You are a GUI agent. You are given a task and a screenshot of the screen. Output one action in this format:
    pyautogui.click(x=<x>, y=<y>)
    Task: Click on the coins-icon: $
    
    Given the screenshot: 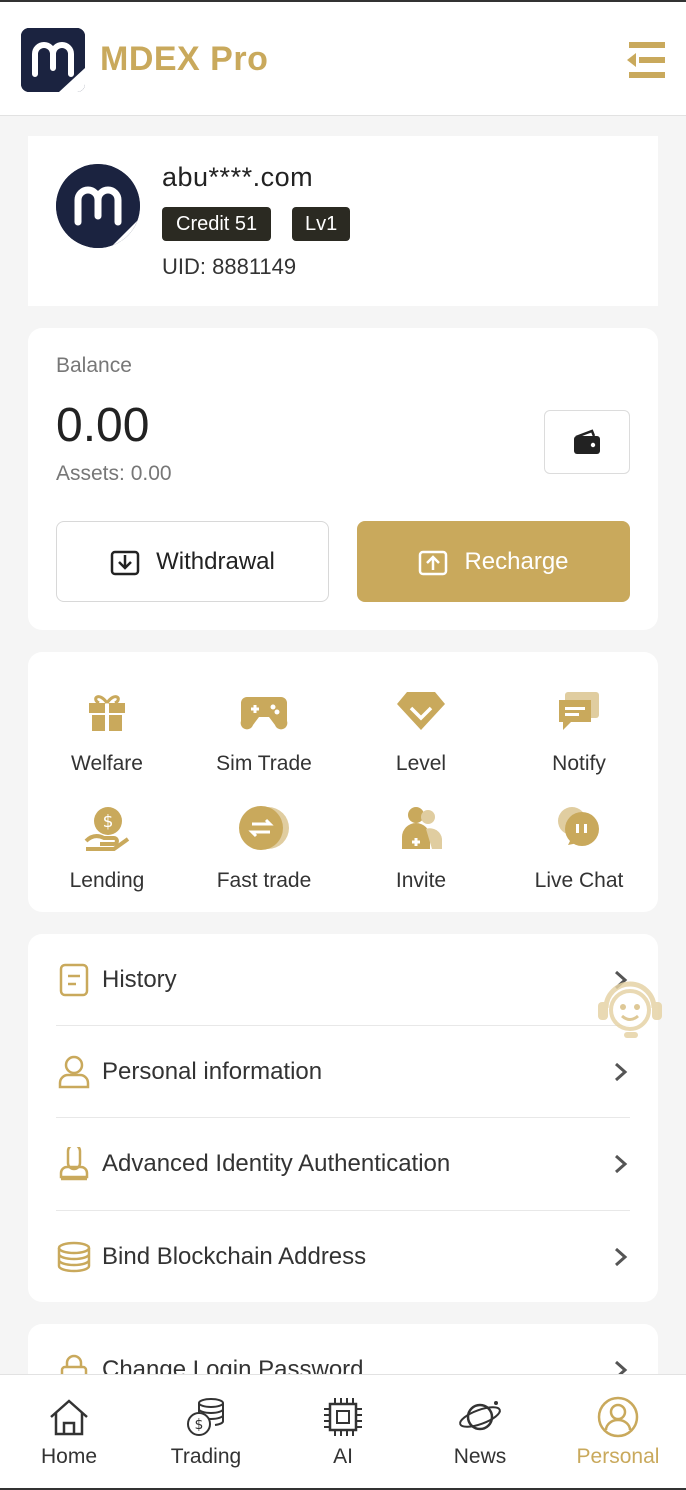 What is the action you would take?
    pyautogui.click(x=206, y=1417)
    